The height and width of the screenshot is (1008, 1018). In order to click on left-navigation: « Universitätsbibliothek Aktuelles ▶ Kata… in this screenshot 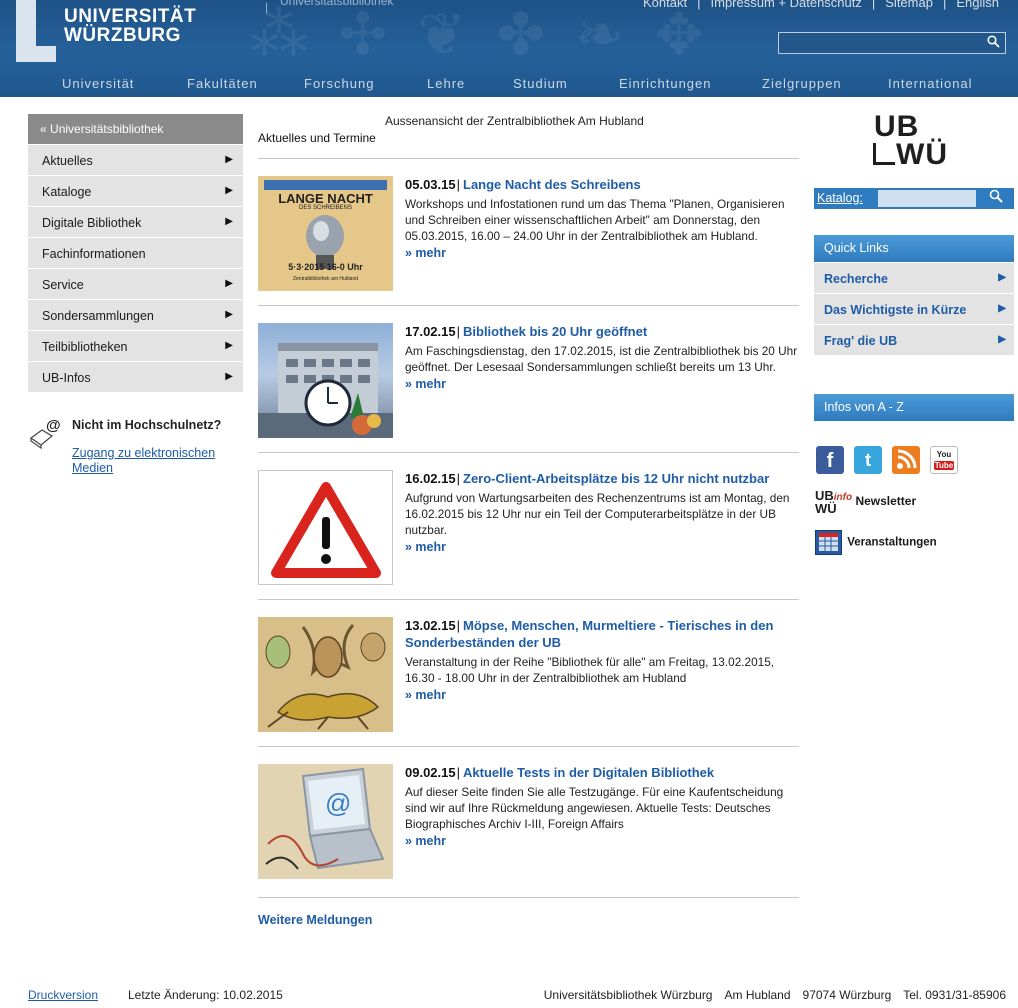, I will do `click(135, 253)`.